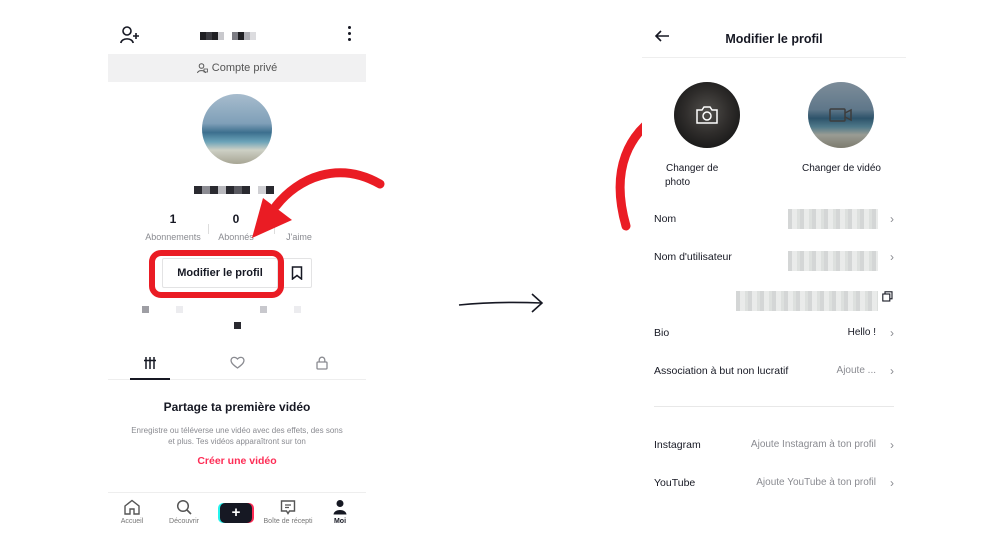 This screenshot has width=1000, height=560. I want to click on row-youtube-value: Ajoute YouTube à ton profil, so click(816, 482).